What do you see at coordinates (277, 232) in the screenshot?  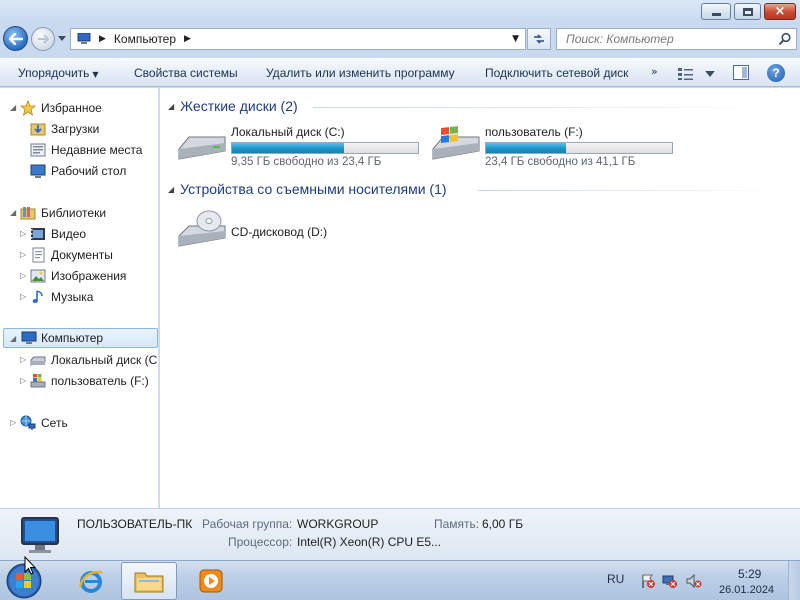 I see `drive-item-d: CD-дисковод (D:)` at bounding box center [277, 232].